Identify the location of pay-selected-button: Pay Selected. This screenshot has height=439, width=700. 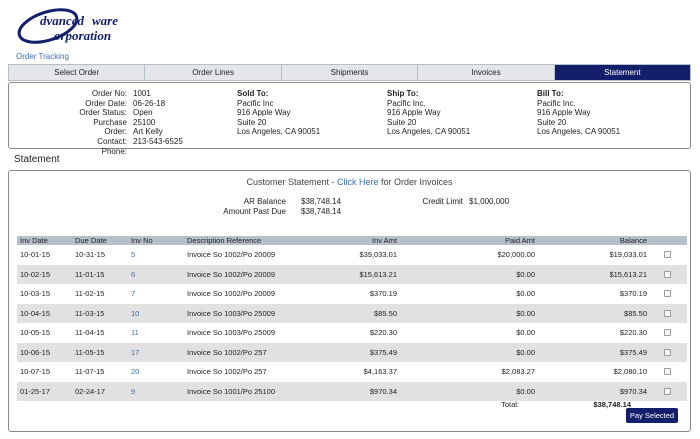
(652, 415).